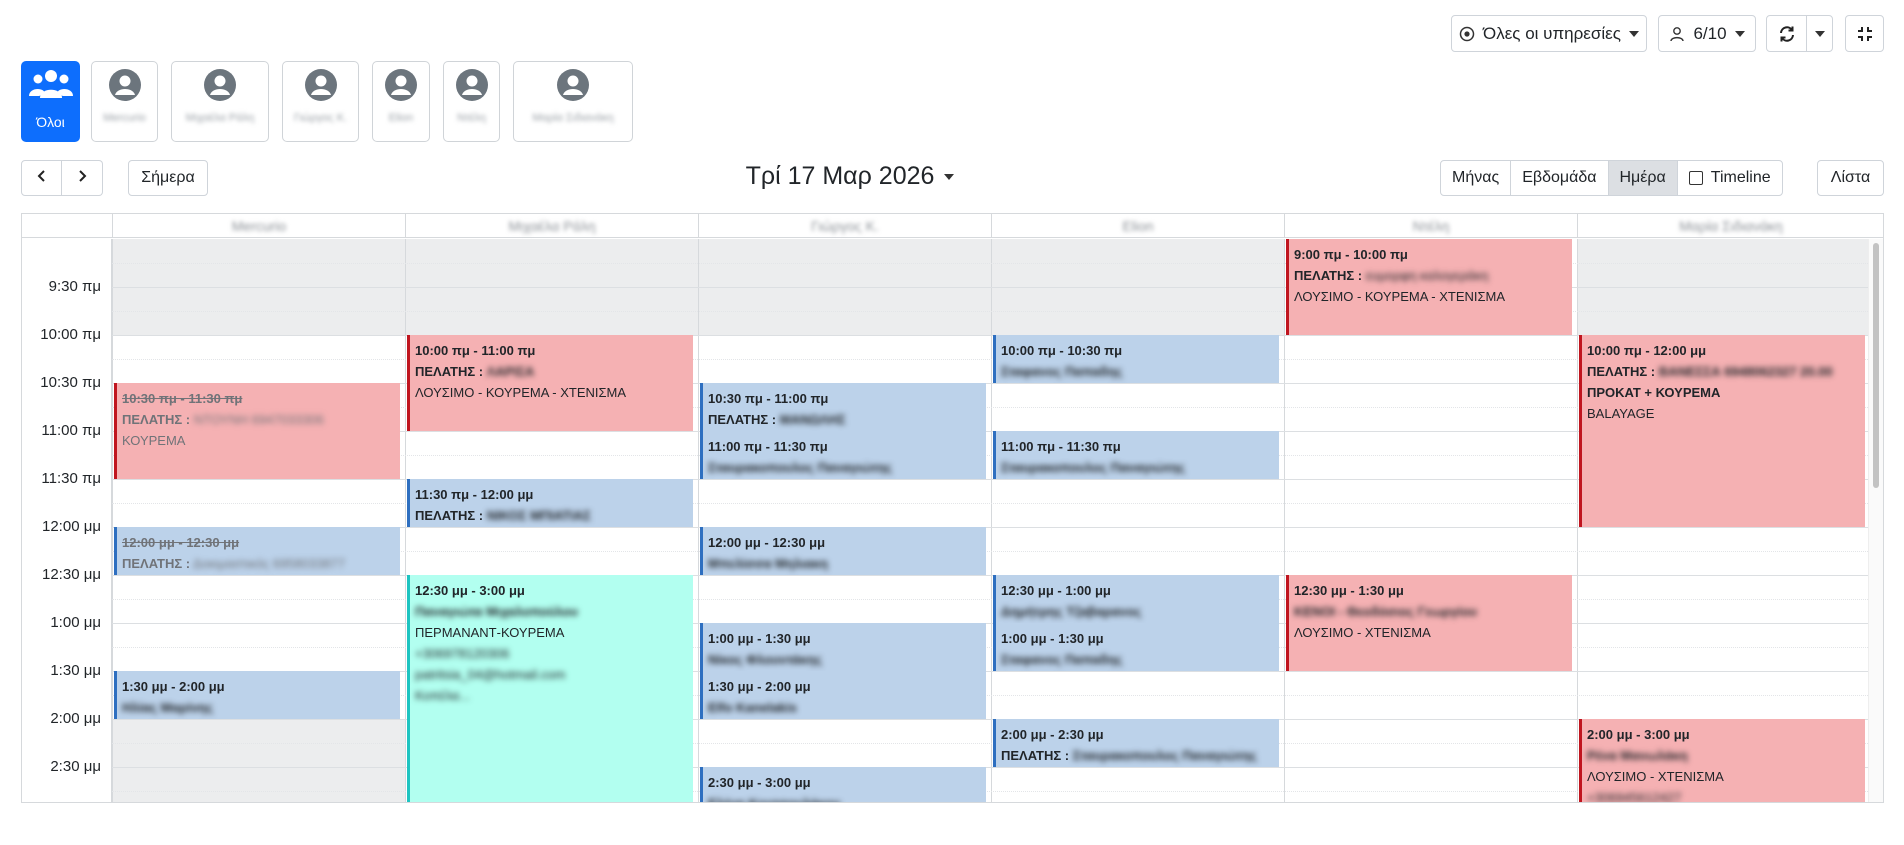 This screenshot has width=1904, height=845. I want to click on resource-header: Μαρία Σιδιανάκη, so click(1730, 226).